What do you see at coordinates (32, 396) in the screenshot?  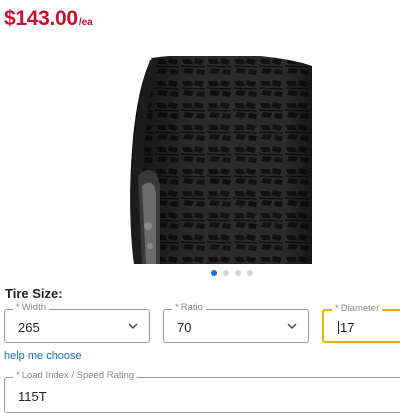 I see `load-speed-value: 115T` at bounding box center [32, 396].